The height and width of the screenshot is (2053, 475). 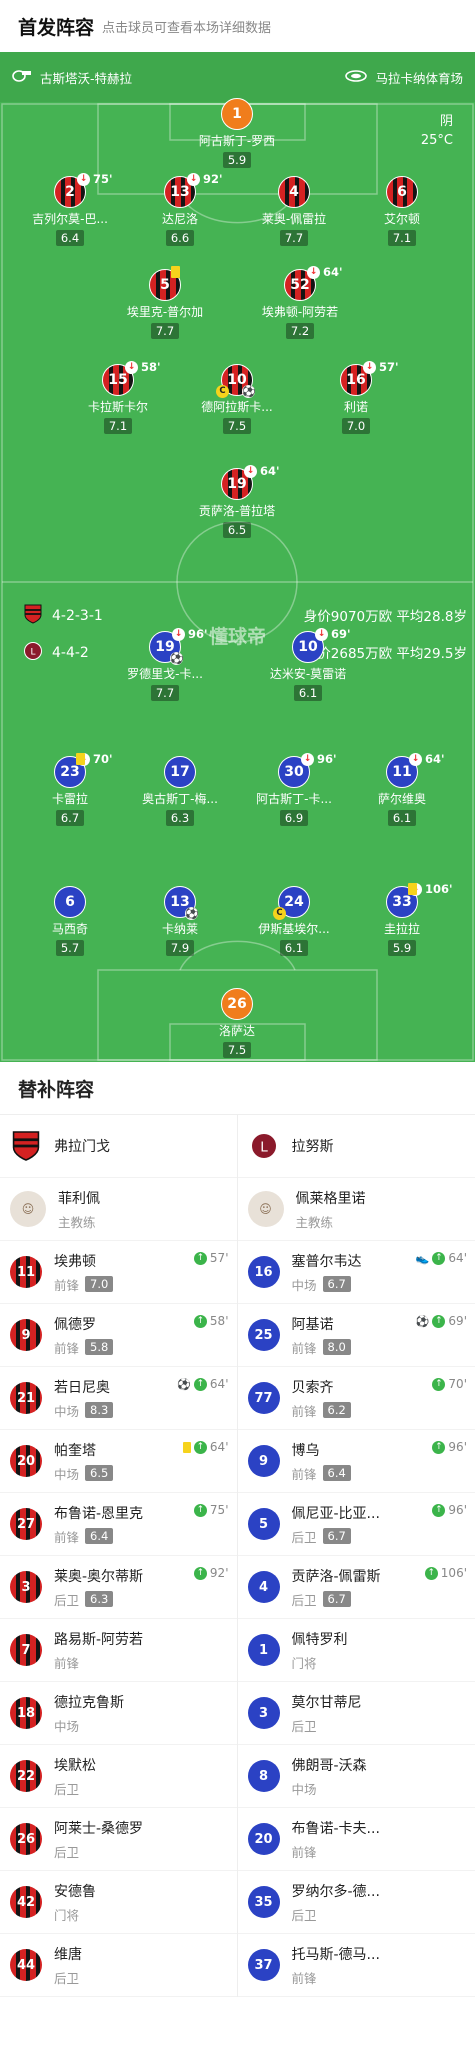 What do you see at coordinates (312, 1324) in the screenshot?
I see `player-name: 阿基诺` at bounding box center [312, 1324].